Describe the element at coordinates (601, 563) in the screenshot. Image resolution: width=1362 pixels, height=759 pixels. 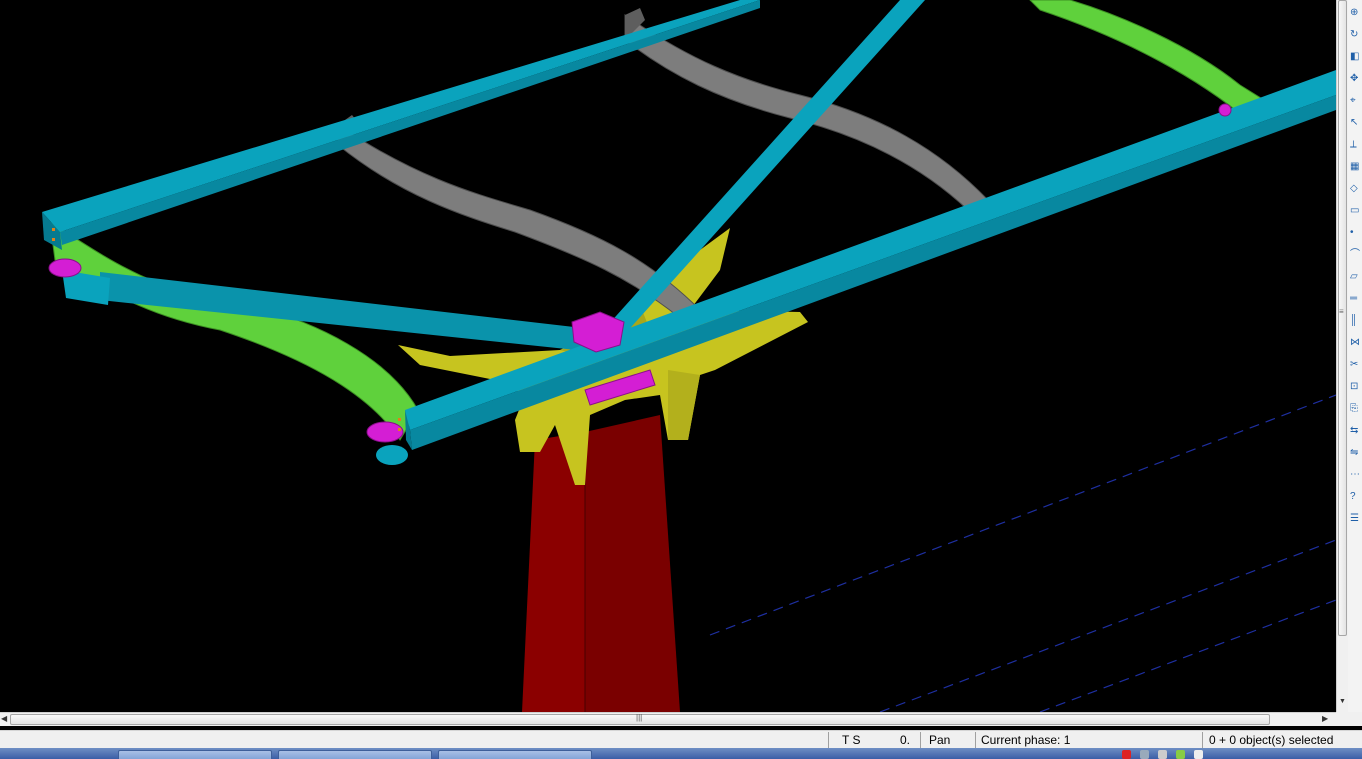
I see `column-red` at that location.